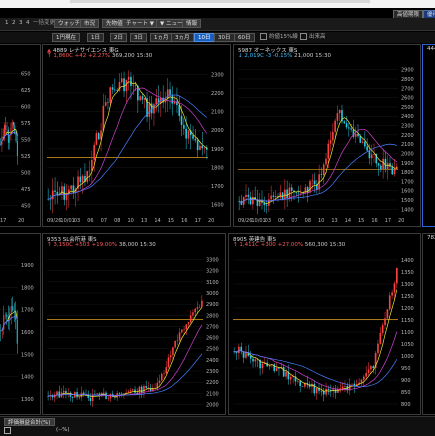 This screenshot has height=436, width=435. What do you see at coordinates (182, 37) in the screenshot?
I see `period-3m: 3ヵ月` at bounding box center [182, 37].